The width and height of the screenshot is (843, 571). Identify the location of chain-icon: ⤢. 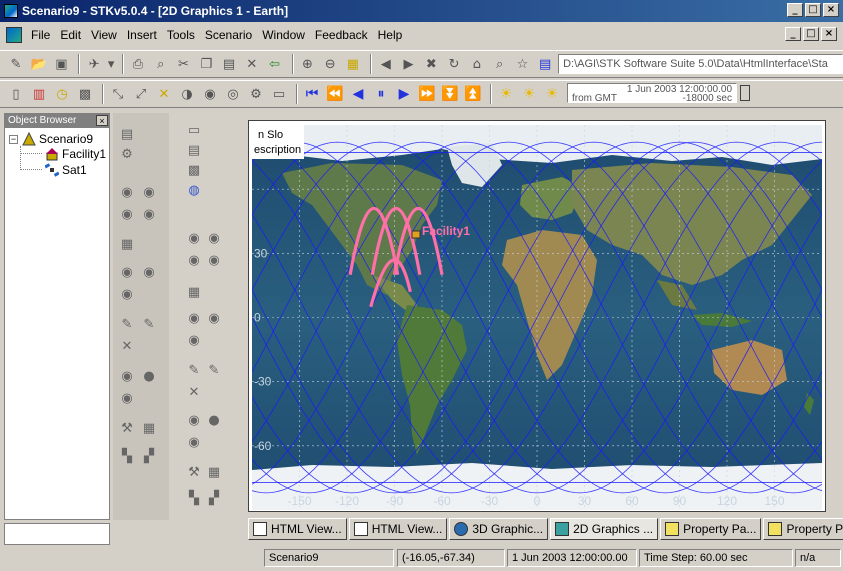
(141, 94).